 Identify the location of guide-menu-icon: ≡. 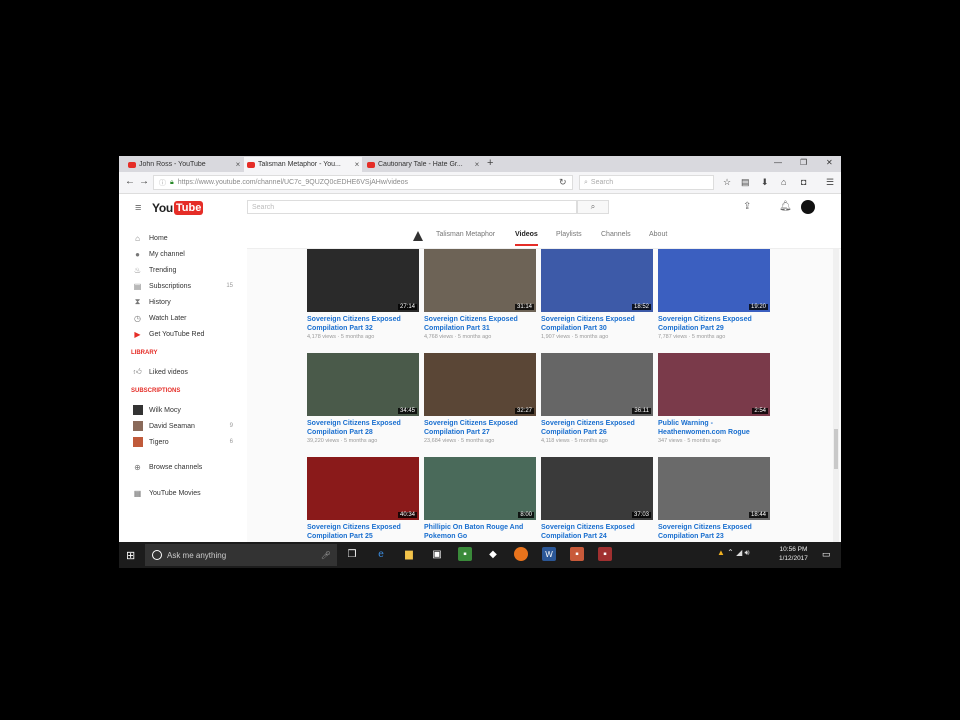
(138, 208).